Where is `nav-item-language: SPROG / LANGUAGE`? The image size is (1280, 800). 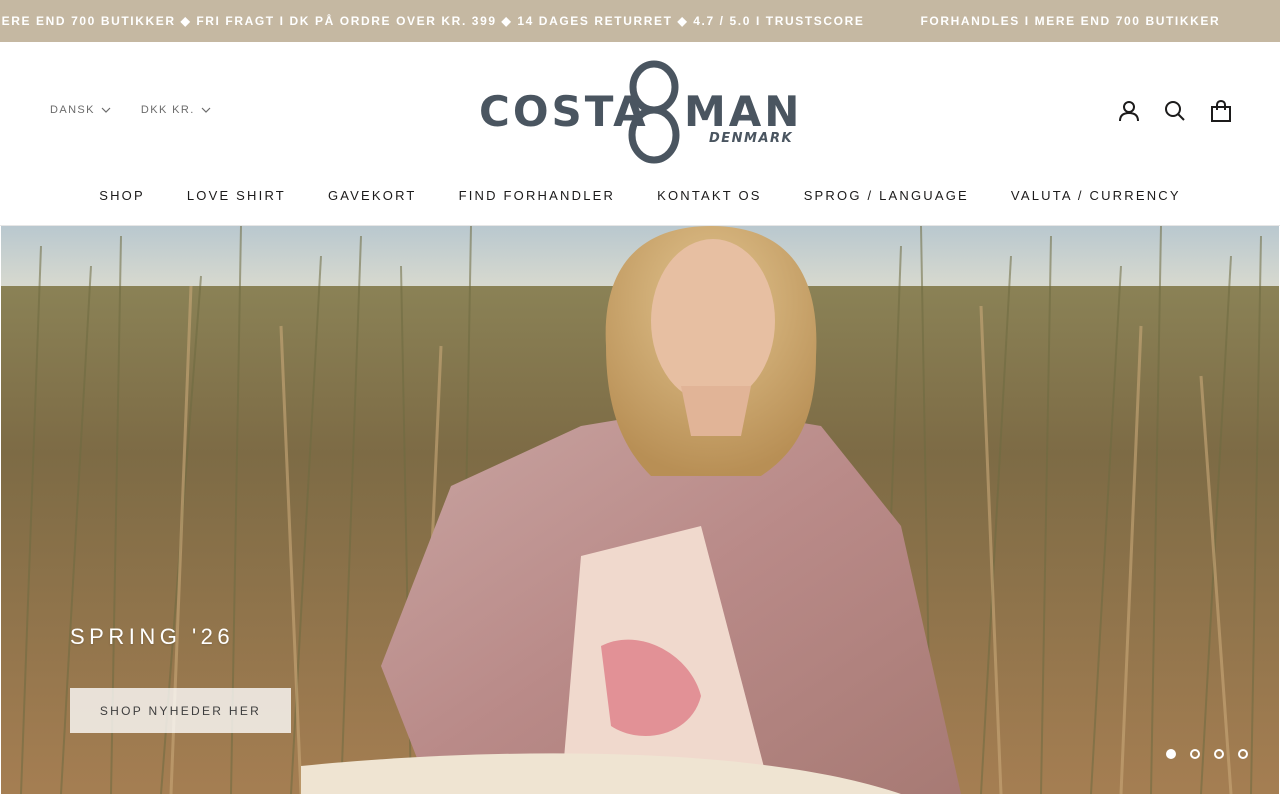
nav-item-language: SPROG / LANGUAGE is located at coordinates (886, 195).